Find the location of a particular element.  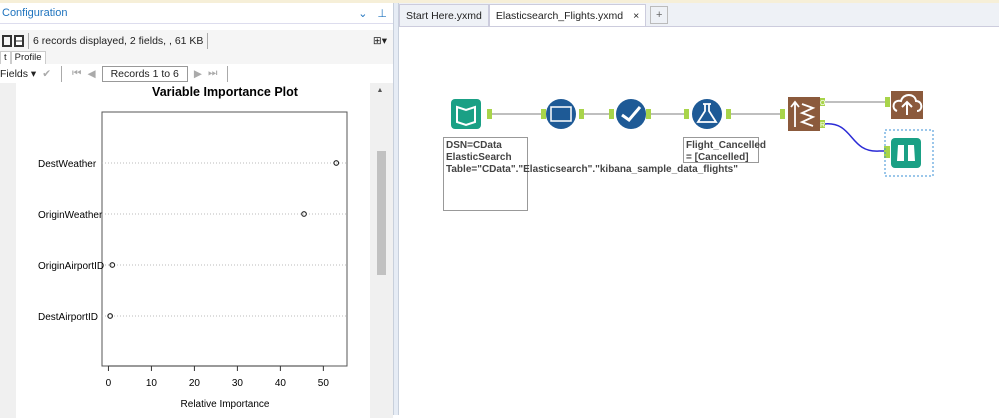

browse-tool is located at coordinates (906, 153).